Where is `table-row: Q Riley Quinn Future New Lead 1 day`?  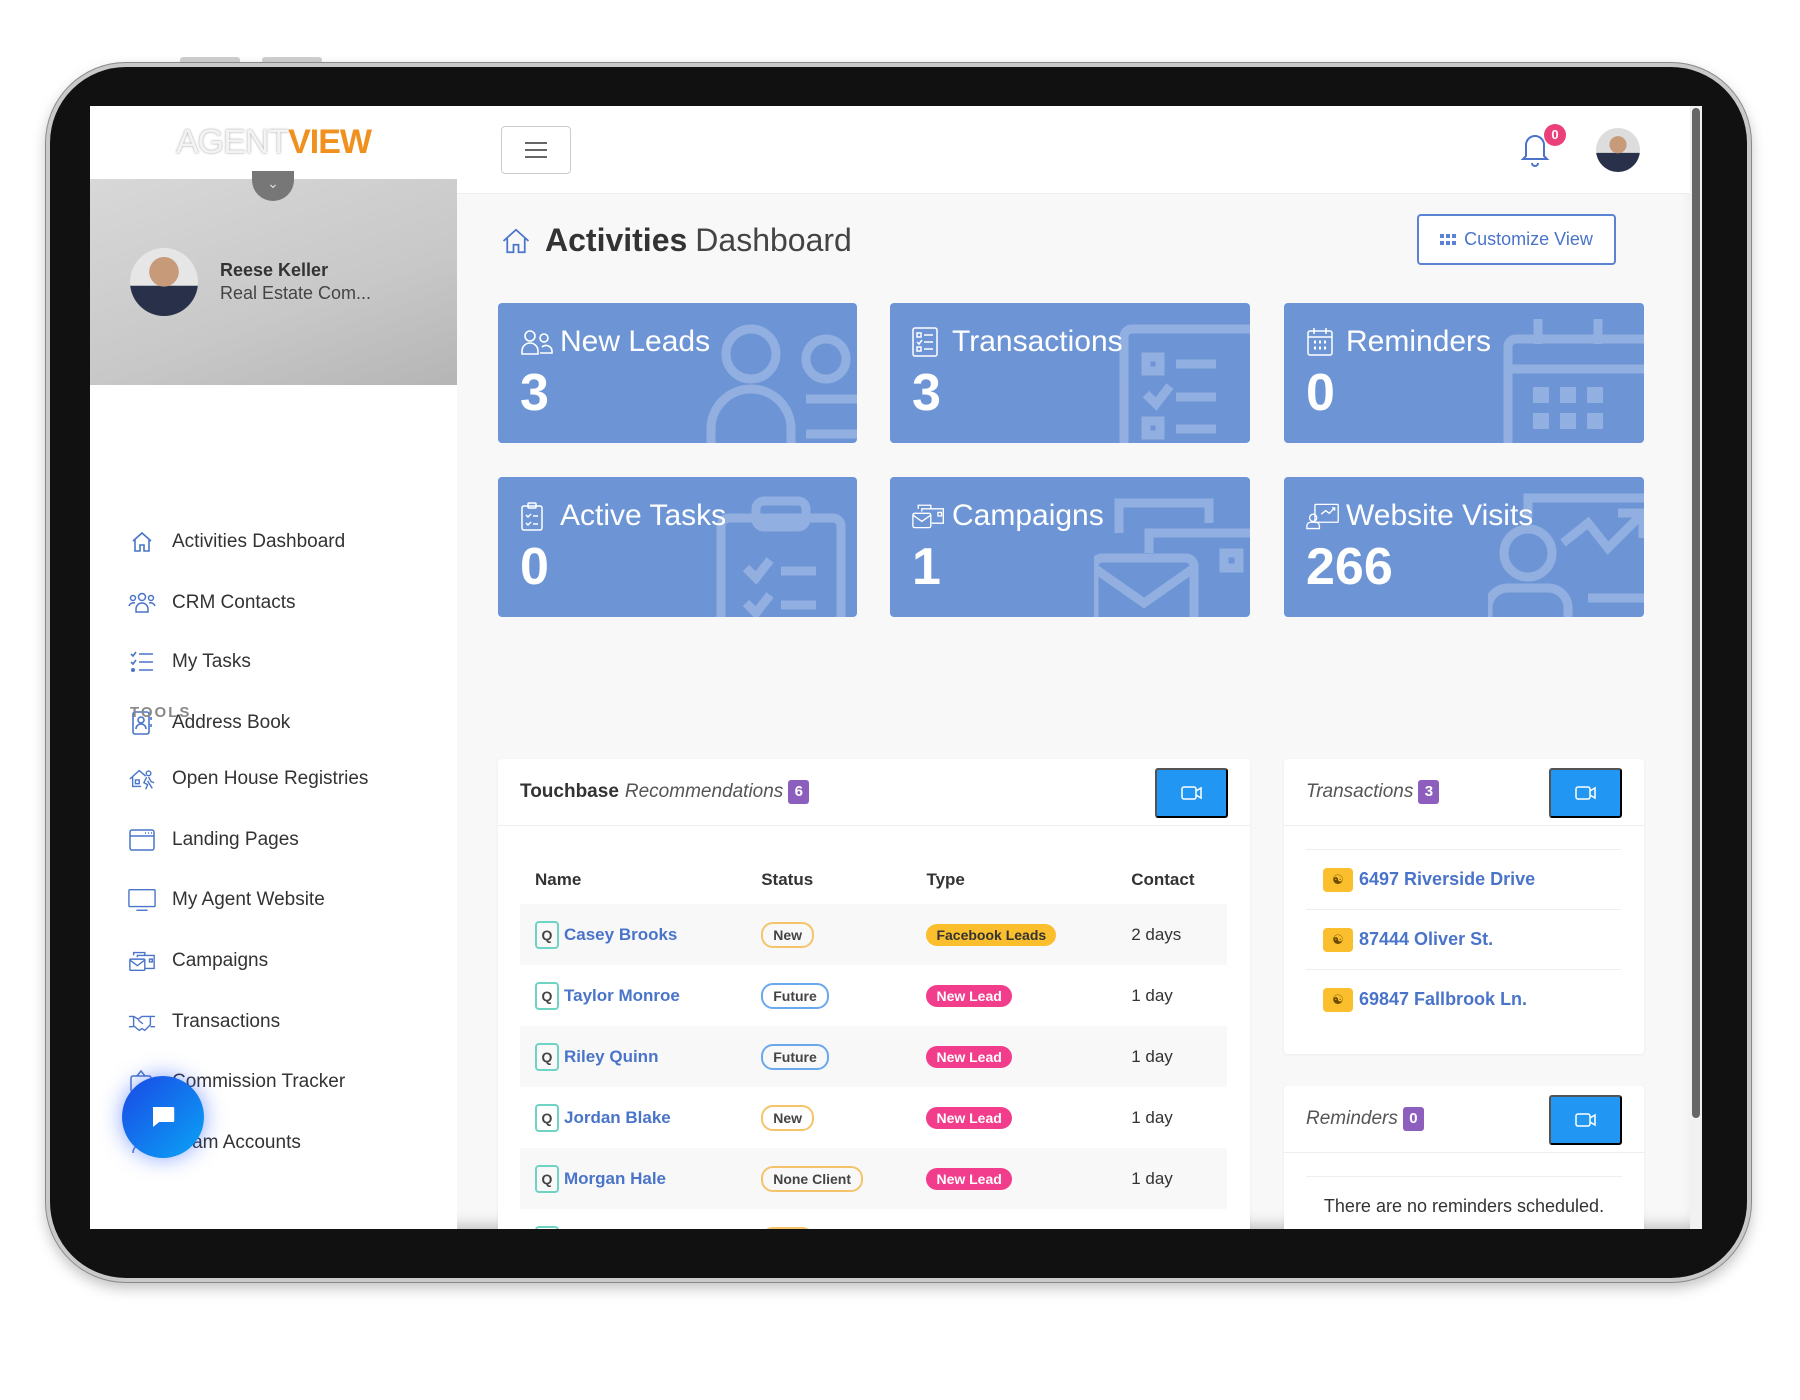 table-row: Q Riley Quinn Future New Lead 1 day is located at coordinates (873, 1056).